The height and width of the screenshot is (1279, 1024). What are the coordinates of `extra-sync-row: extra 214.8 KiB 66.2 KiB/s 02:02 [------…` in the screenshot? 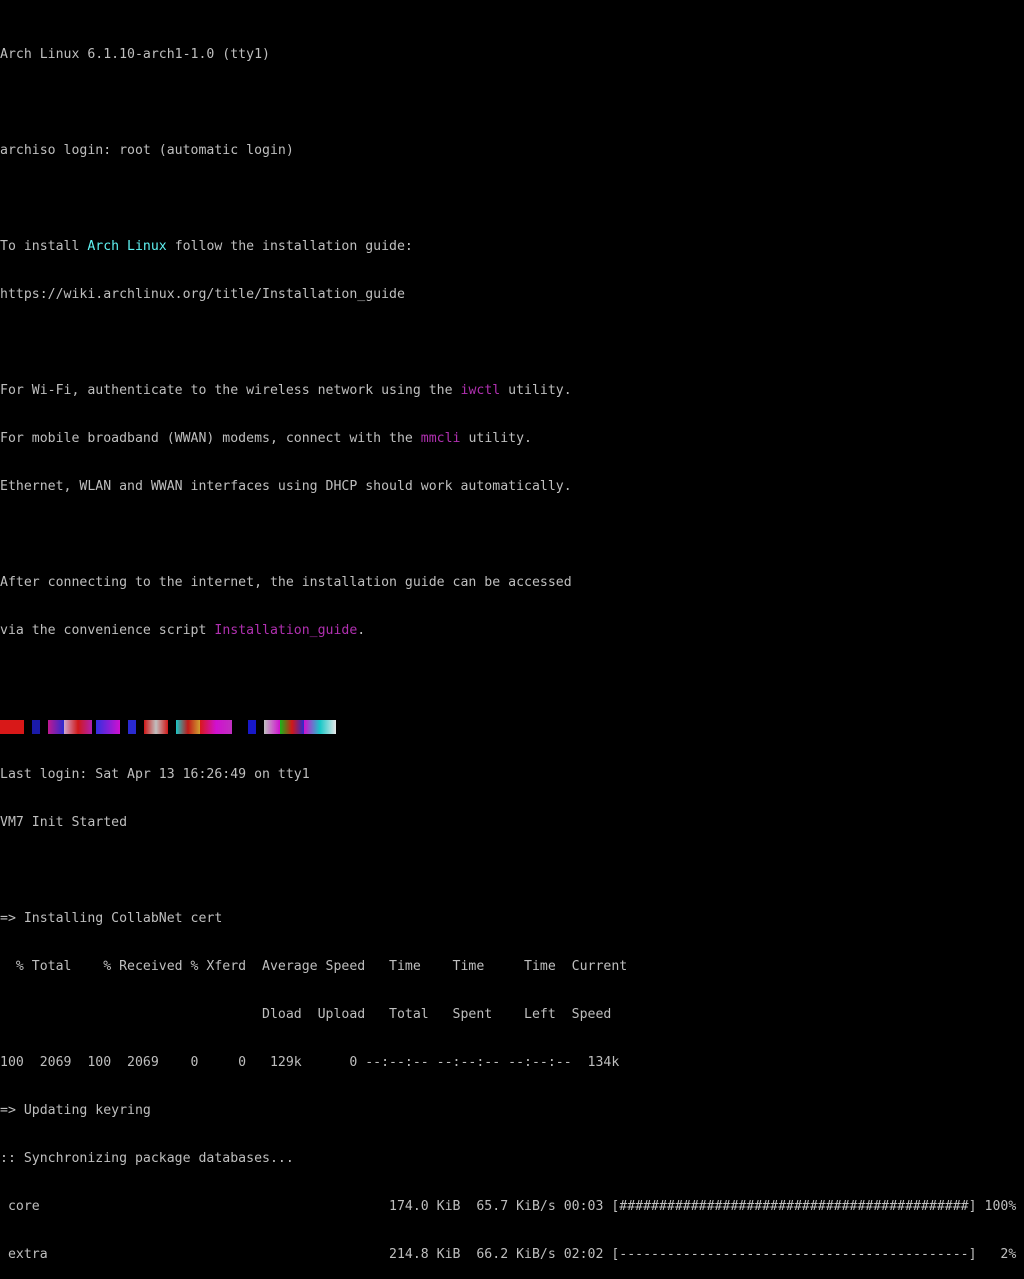 It's located at (508, 1254).